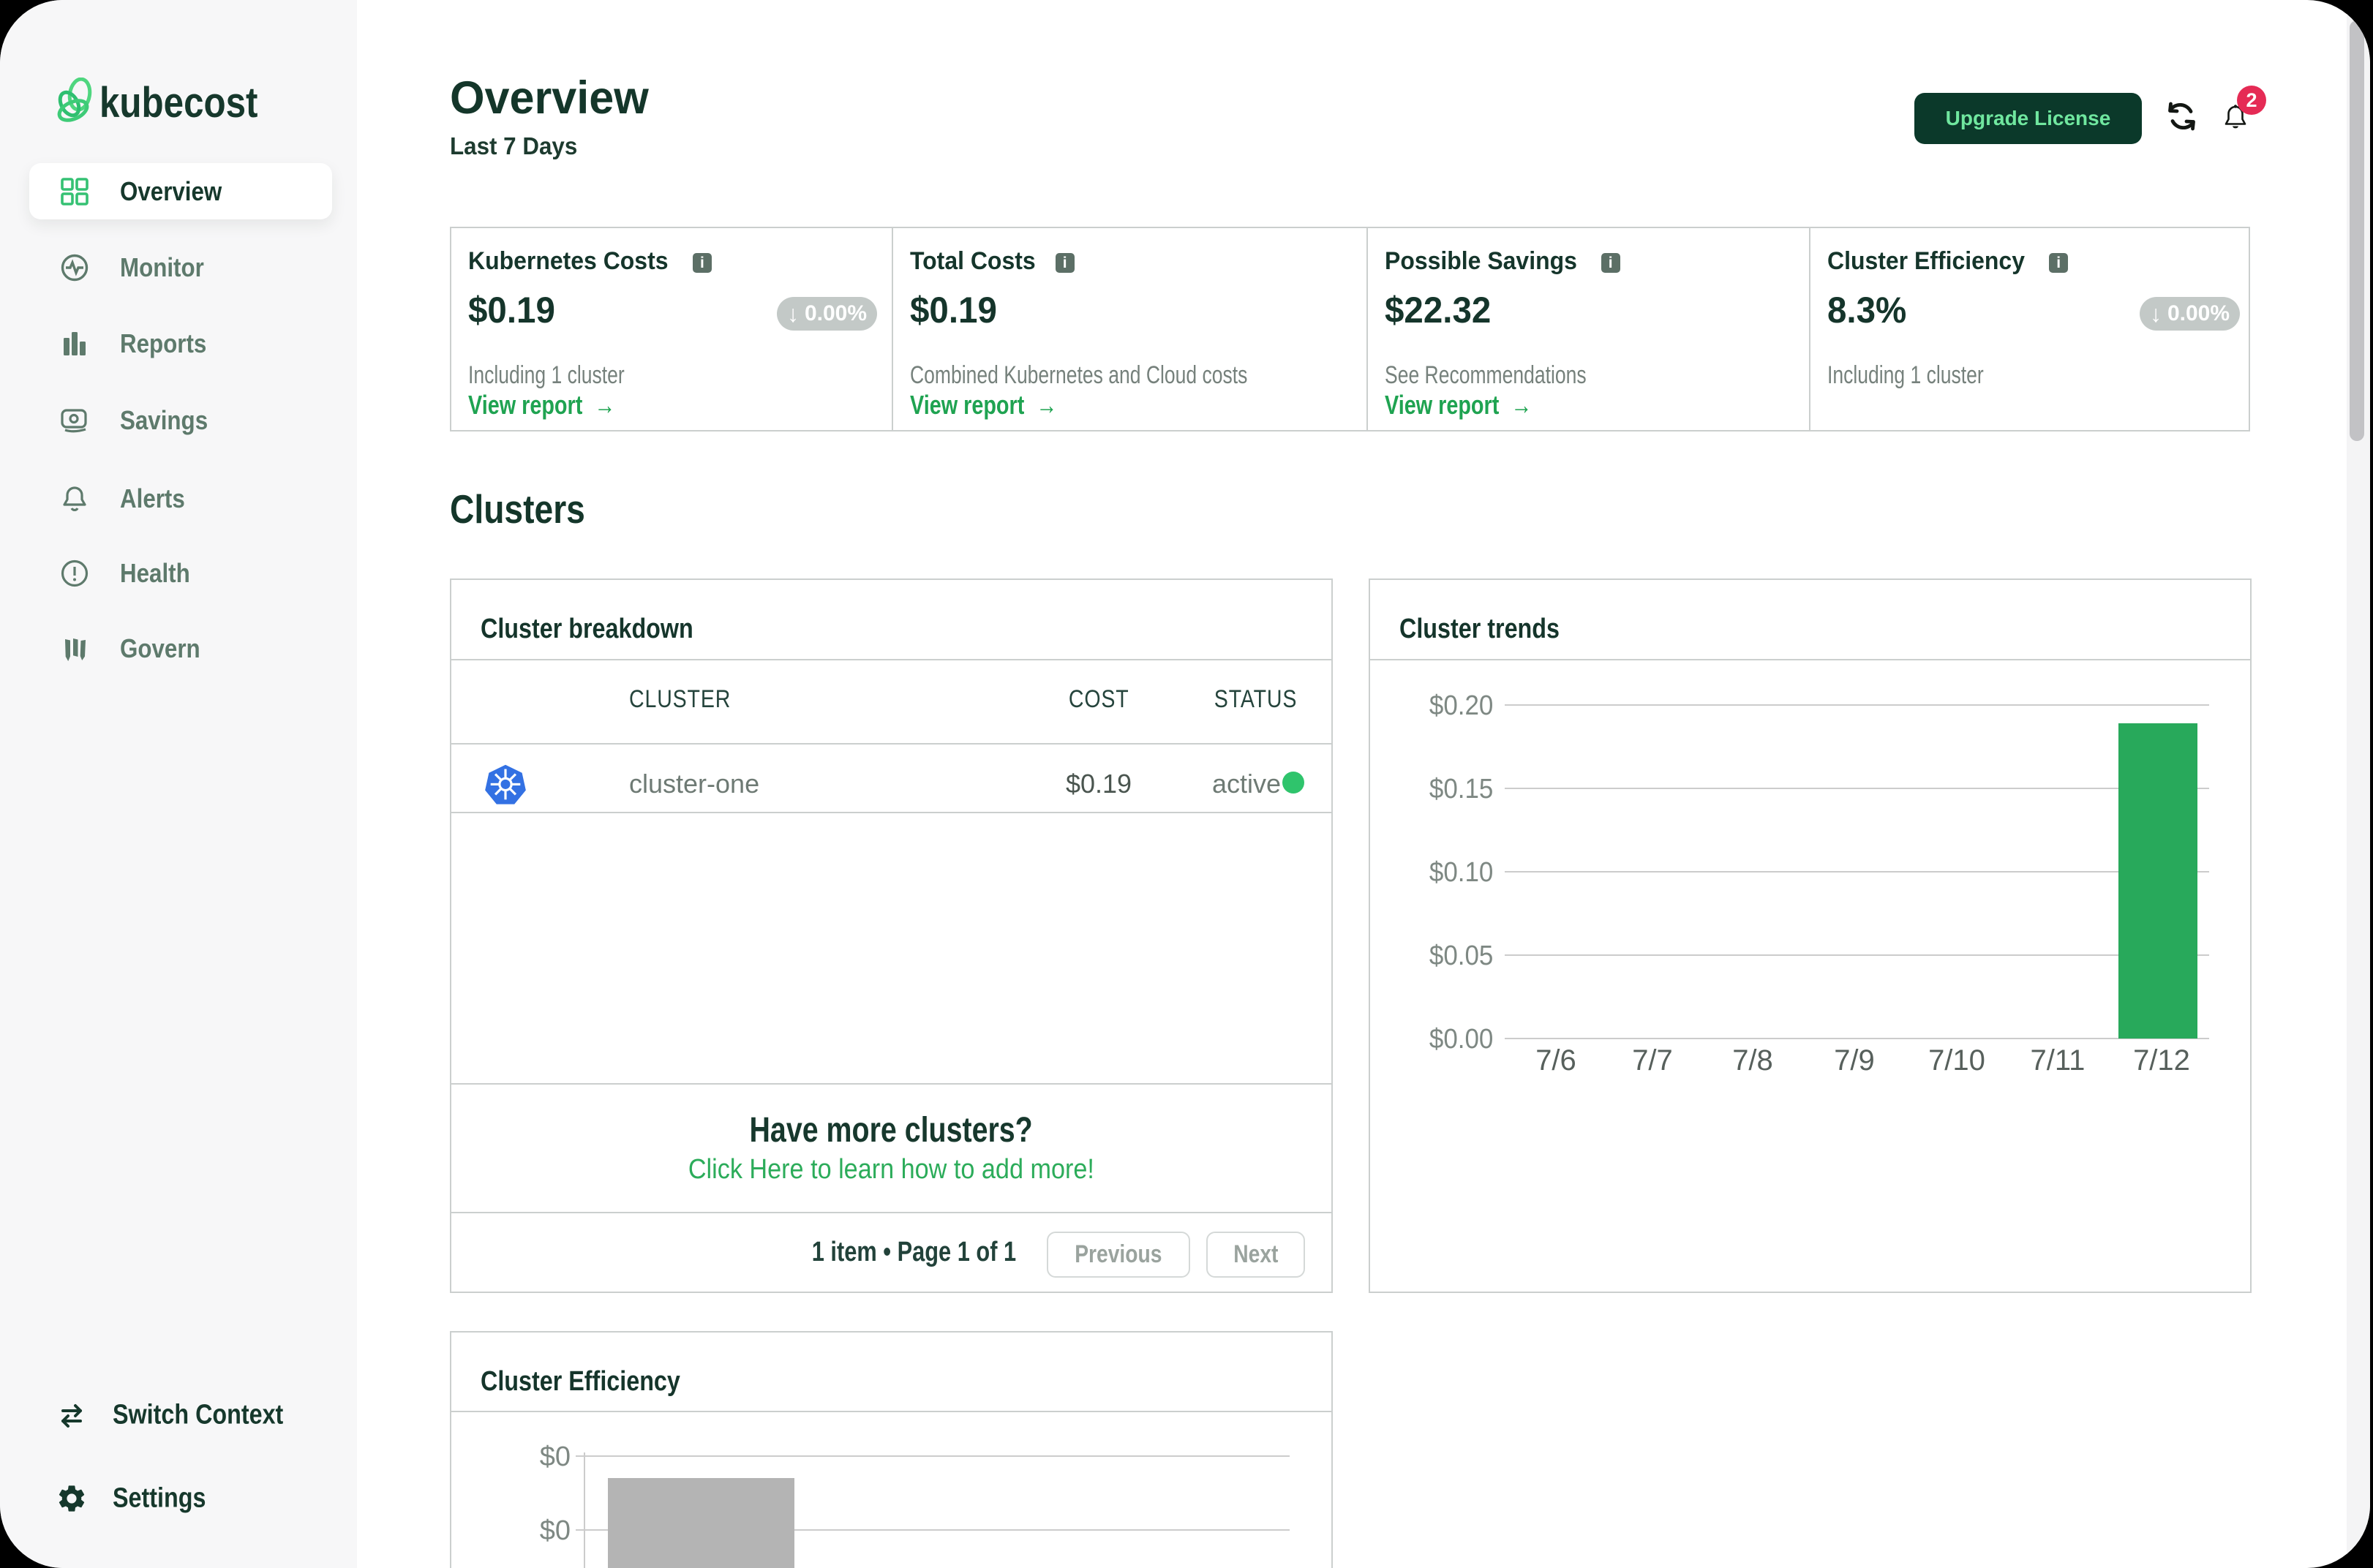  What do you see at coordinates (1854, 1060) in the screenshot?
I see `svg-text: 7/9` at bounding box center [1854, 1060].